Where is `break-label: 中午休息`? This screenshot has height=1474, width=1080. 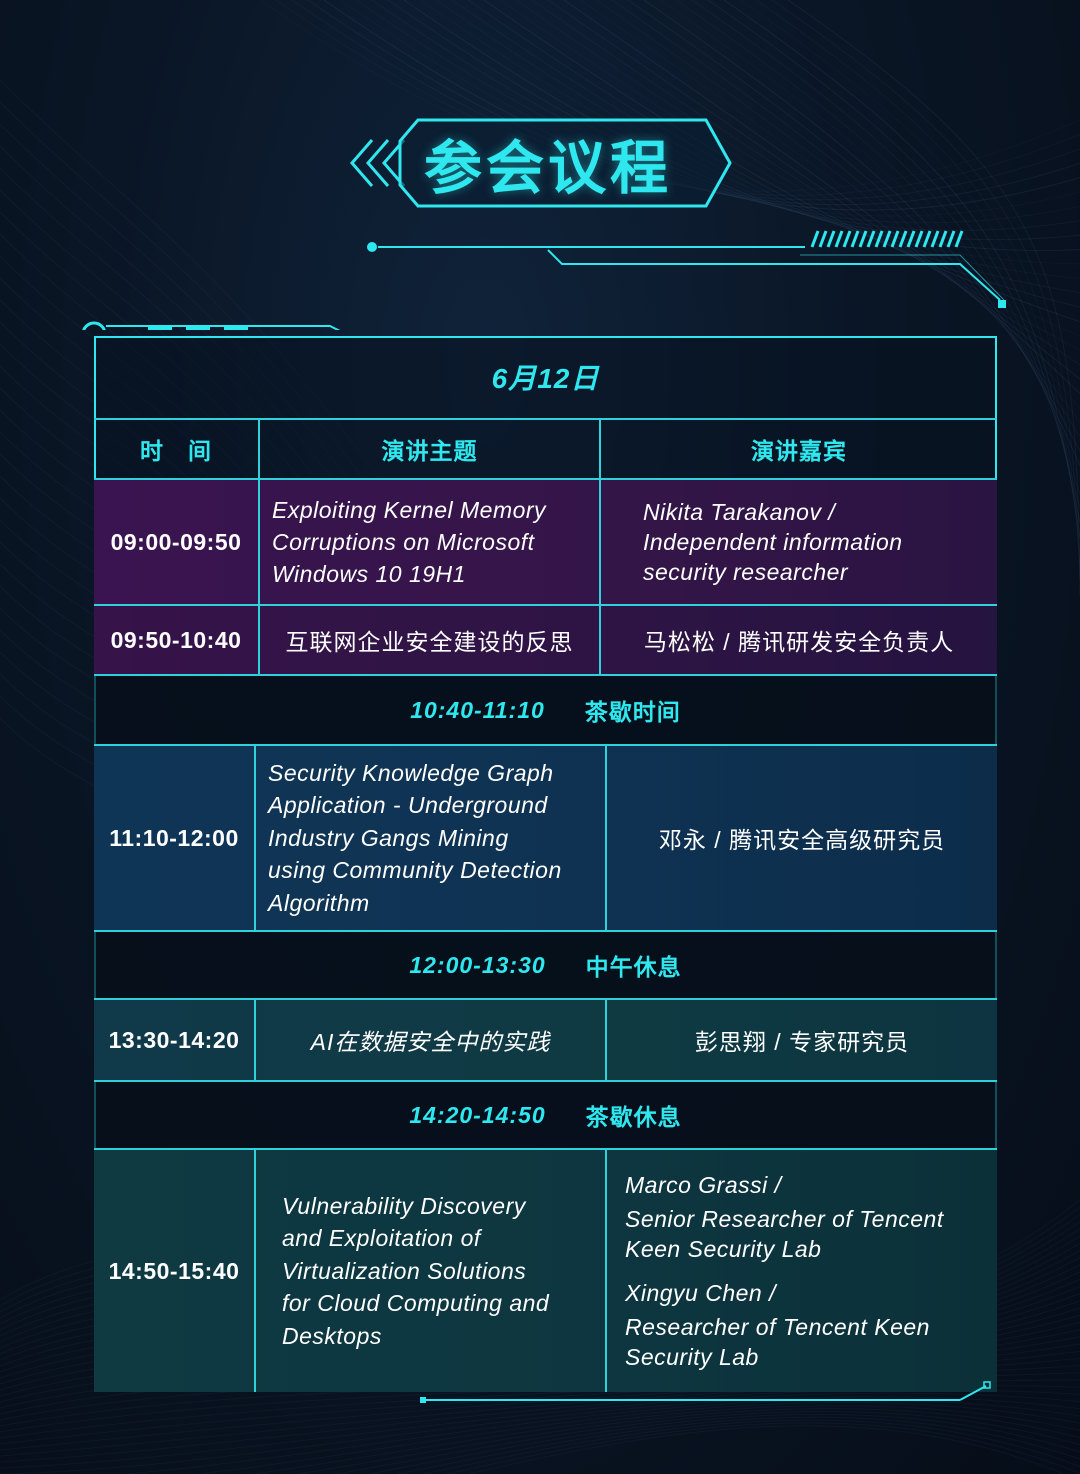
break-label: 中午休息 is located at coordinates (633, 967).